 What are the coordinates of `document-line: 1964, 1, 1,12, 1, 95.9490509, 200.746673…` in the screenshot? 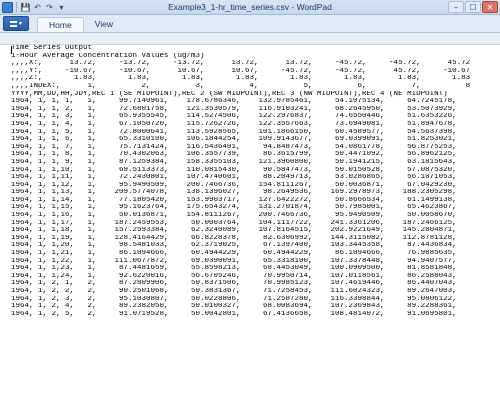 It's located at (234, 185).